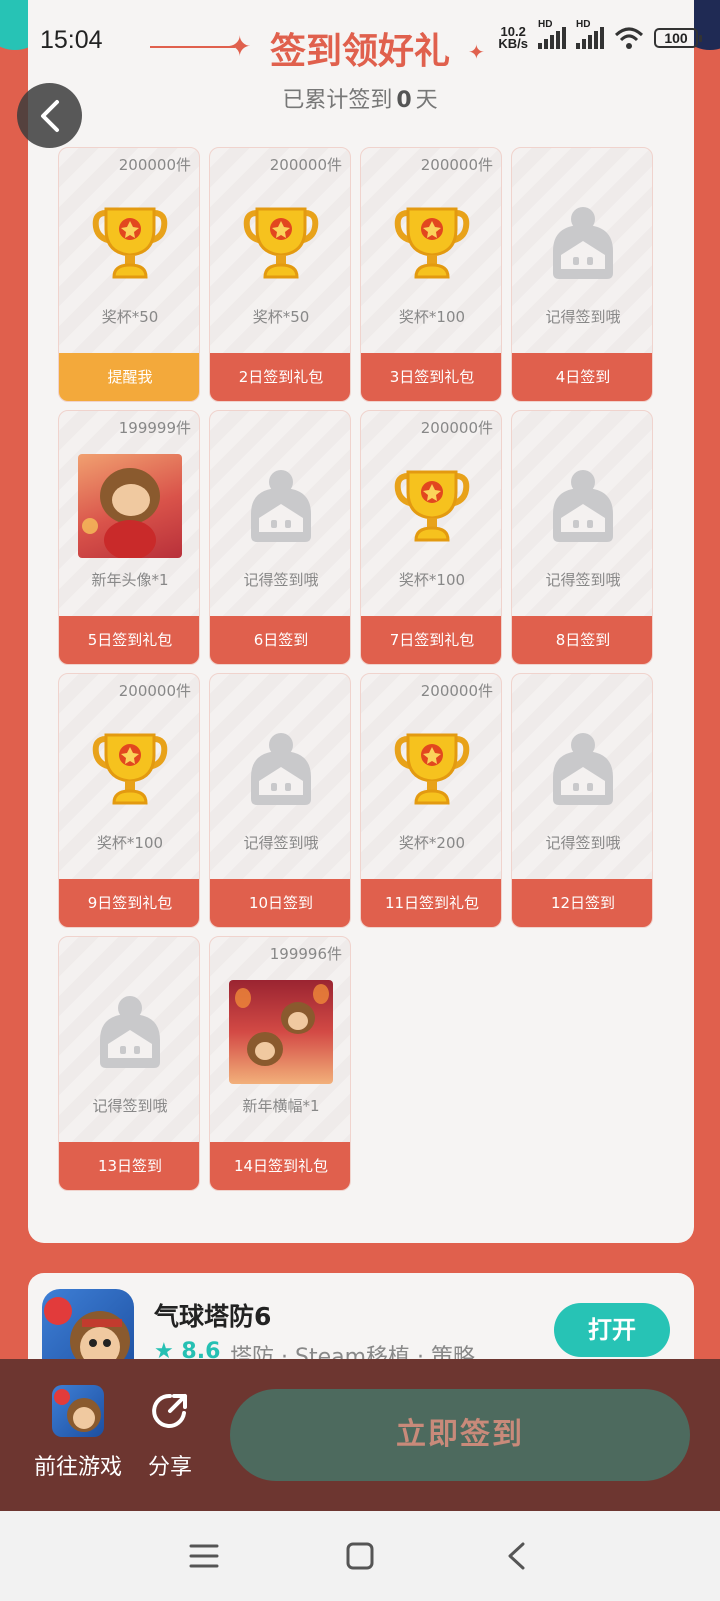 Image resolution: width=720 pixels, height=1601 pixels. Describe the element at coordinates (170, 1411) in the screenshot. I see `share-icon` at that location.